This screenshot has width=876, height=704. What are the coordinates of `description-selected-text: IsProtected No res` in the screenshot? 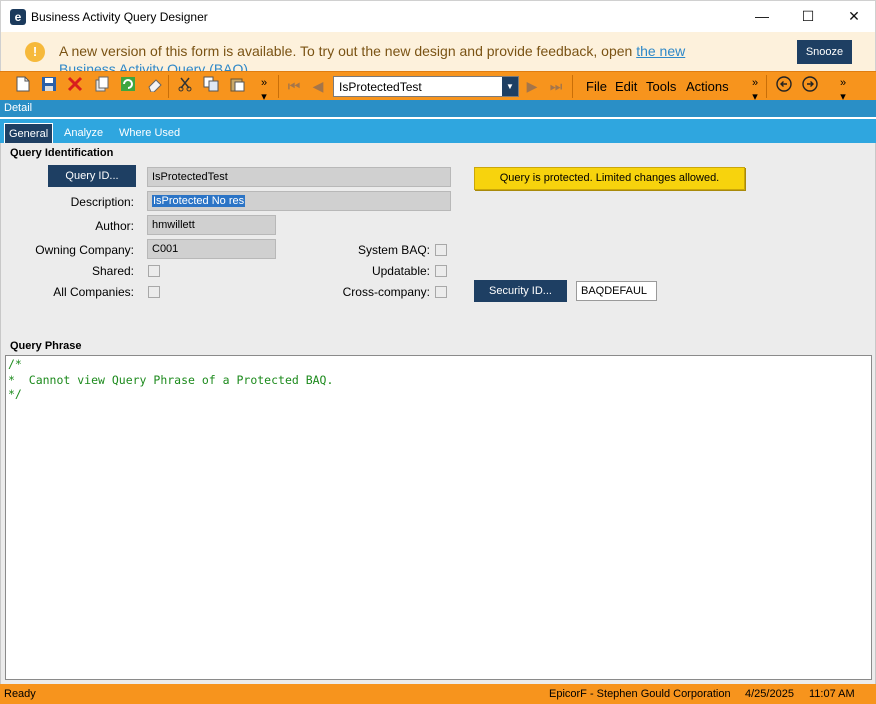 It's located at (199, 201).